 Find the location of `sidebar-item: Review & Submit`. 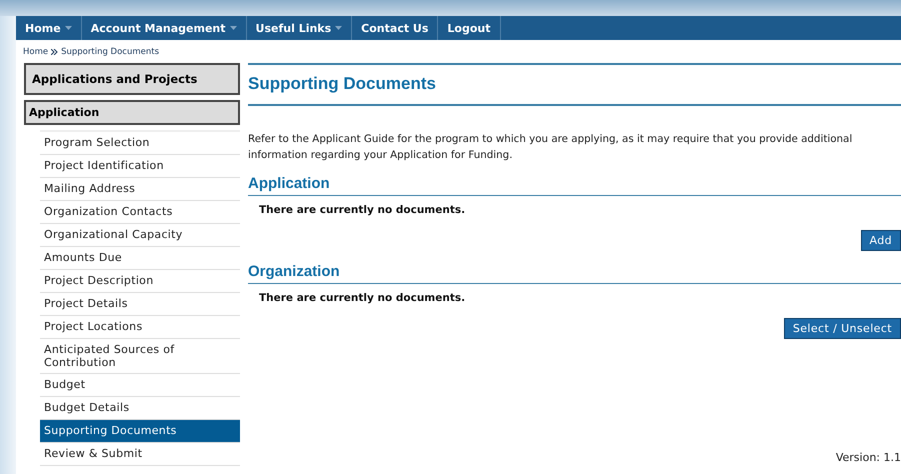

sidebar-item: Review & Submit is located at coordinates (140, 454).